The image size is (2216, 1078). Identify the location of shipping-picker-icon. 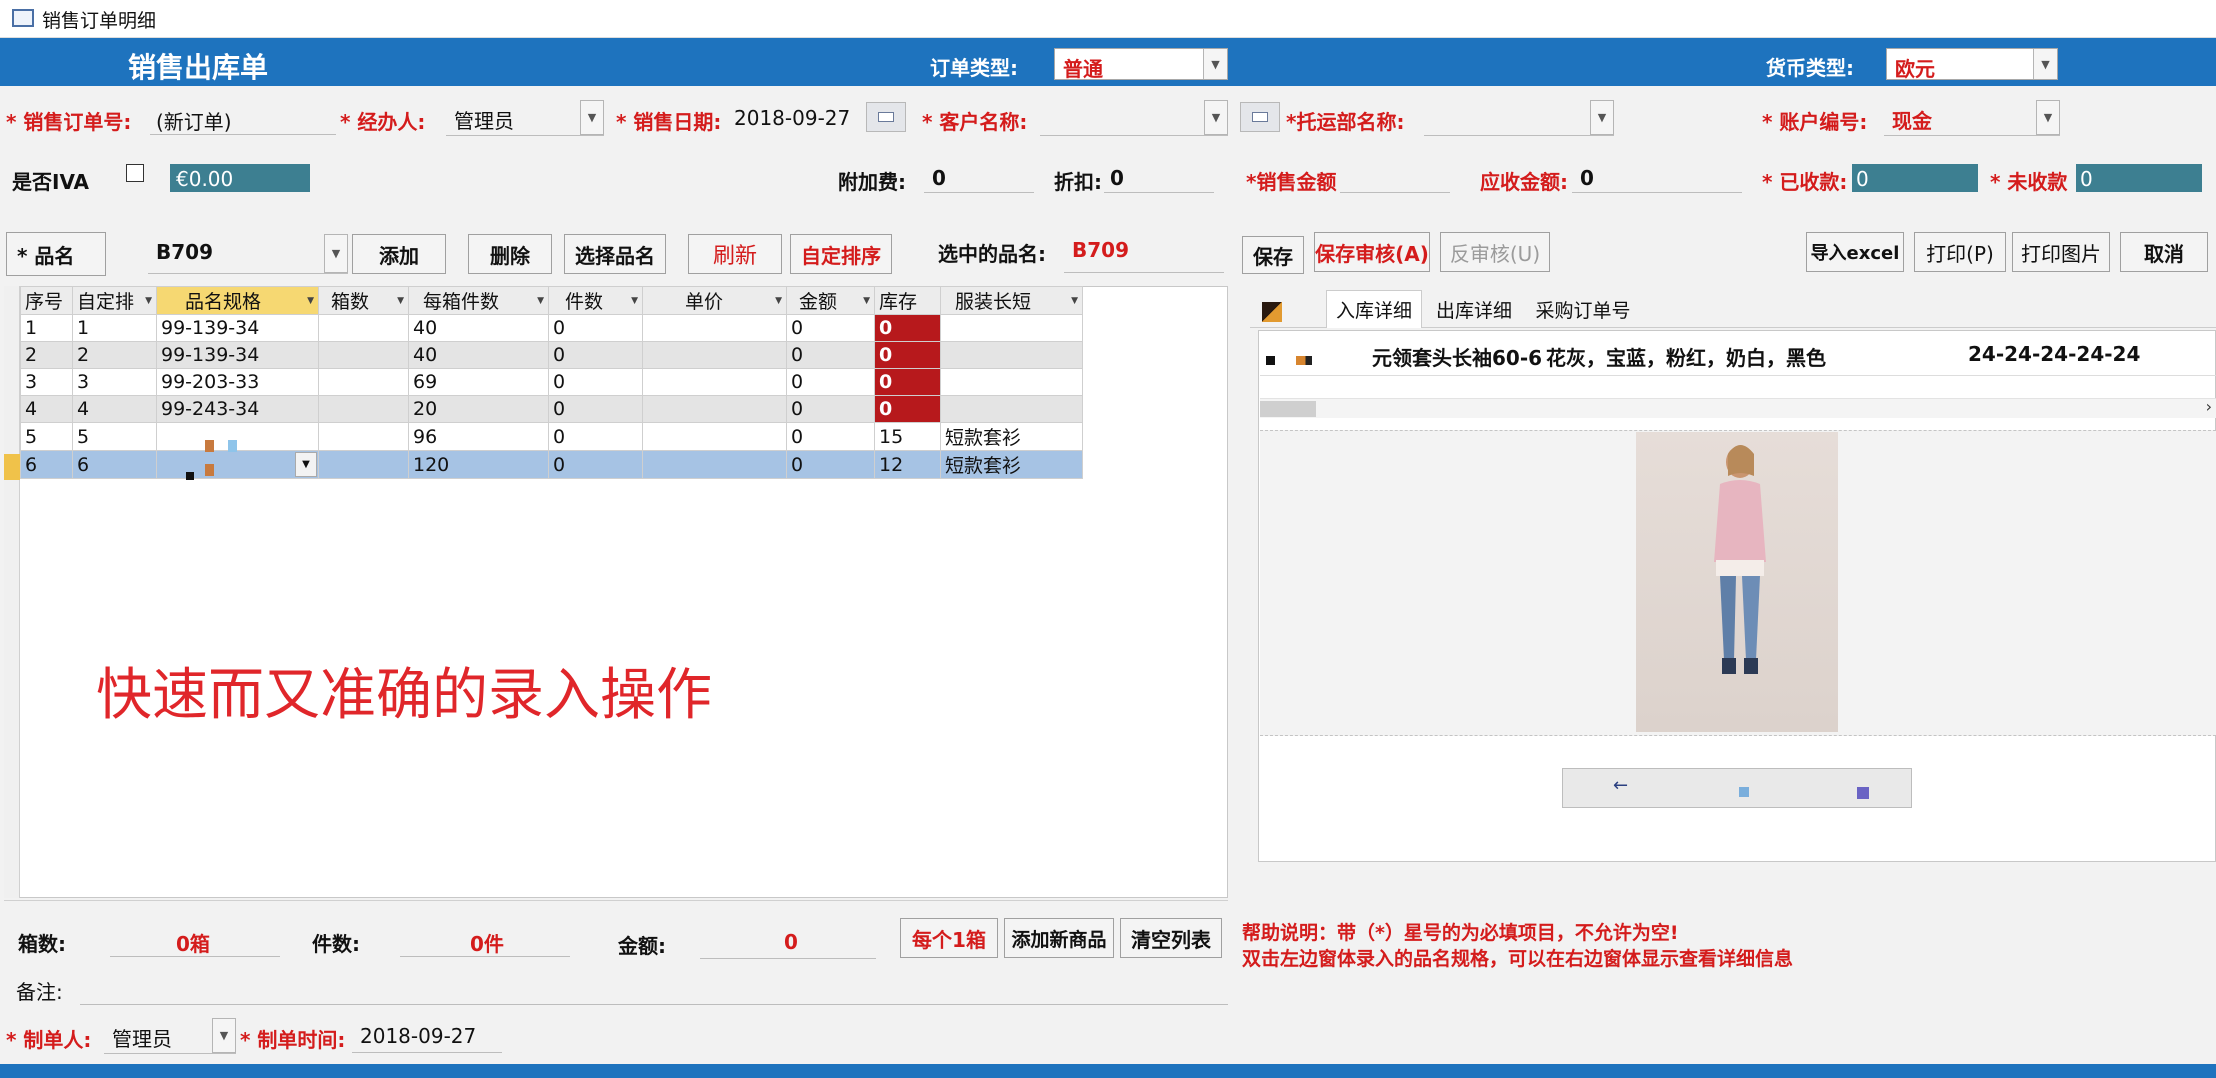
(1260, 117).